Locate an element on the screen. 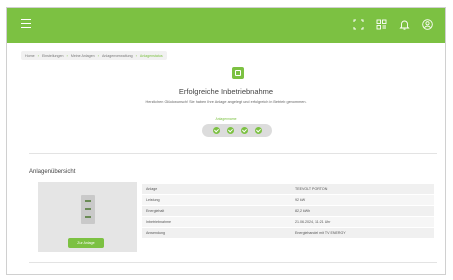 Image resolution: width=453 pixels, height=280 pixels. breadcrumb-item-my-plants: Meine Anlagen is located at coordinates (83, 56).